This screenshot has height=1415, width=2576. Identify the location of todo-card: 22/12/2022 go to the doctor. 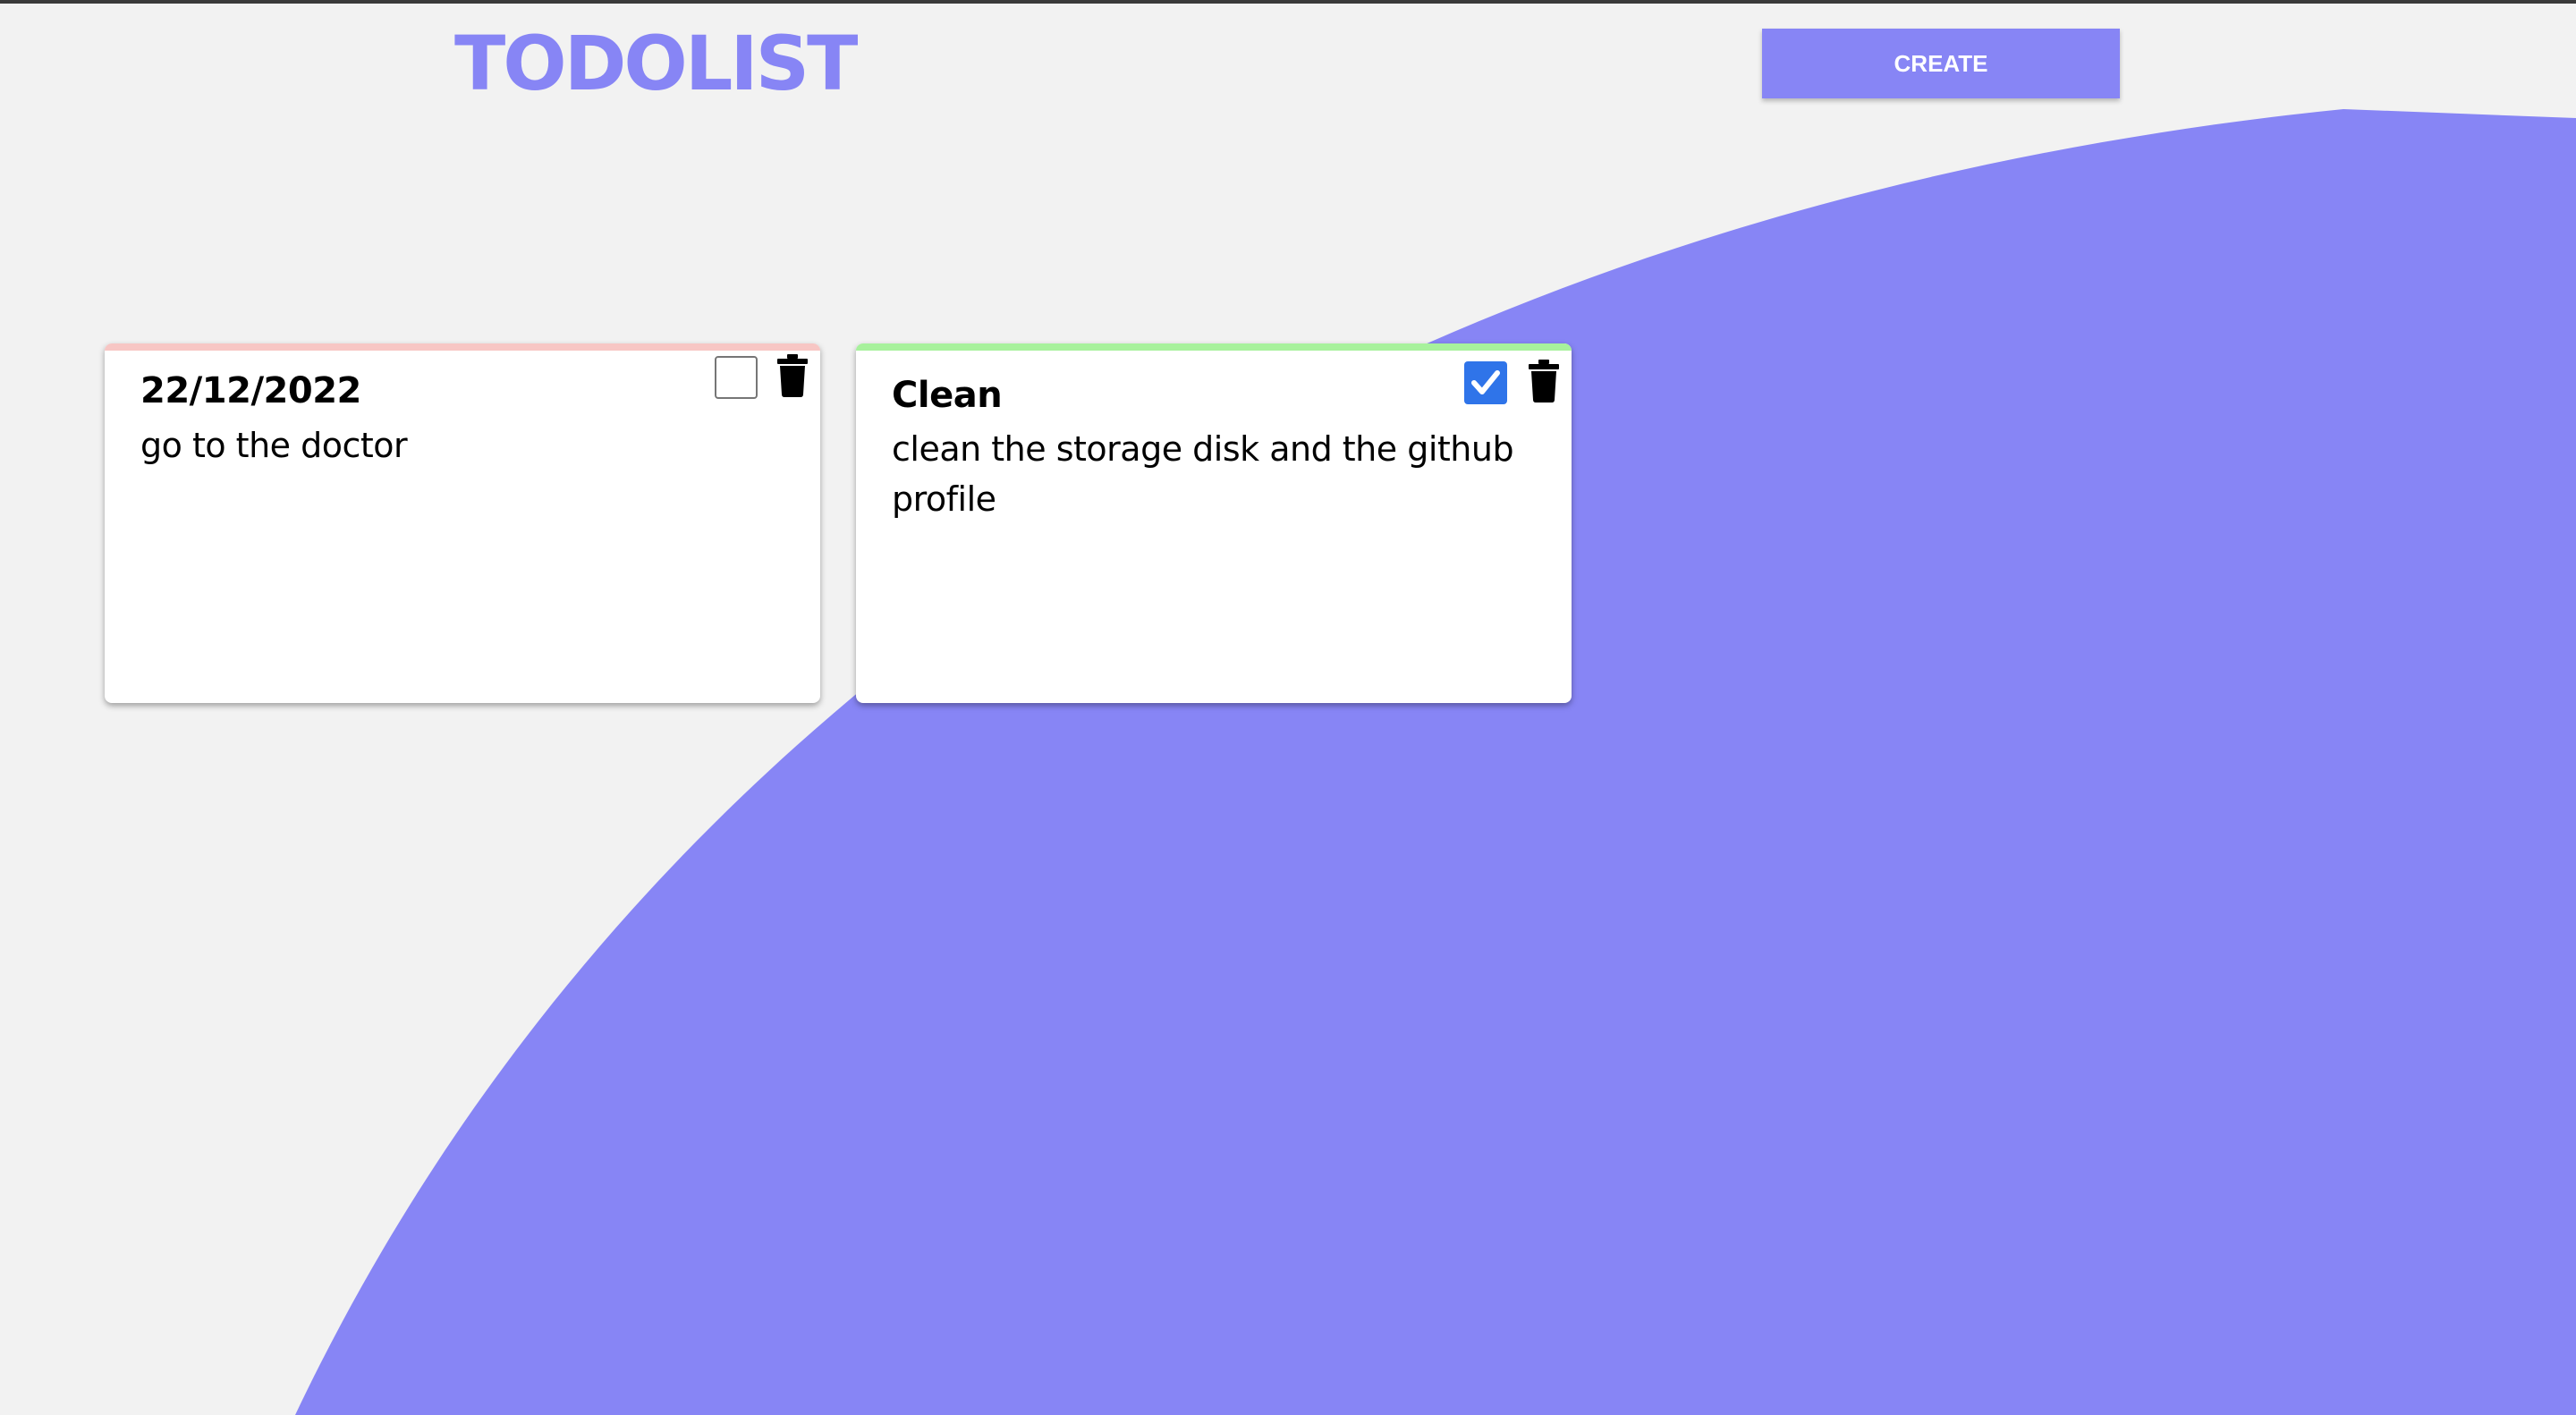
(462, 523).